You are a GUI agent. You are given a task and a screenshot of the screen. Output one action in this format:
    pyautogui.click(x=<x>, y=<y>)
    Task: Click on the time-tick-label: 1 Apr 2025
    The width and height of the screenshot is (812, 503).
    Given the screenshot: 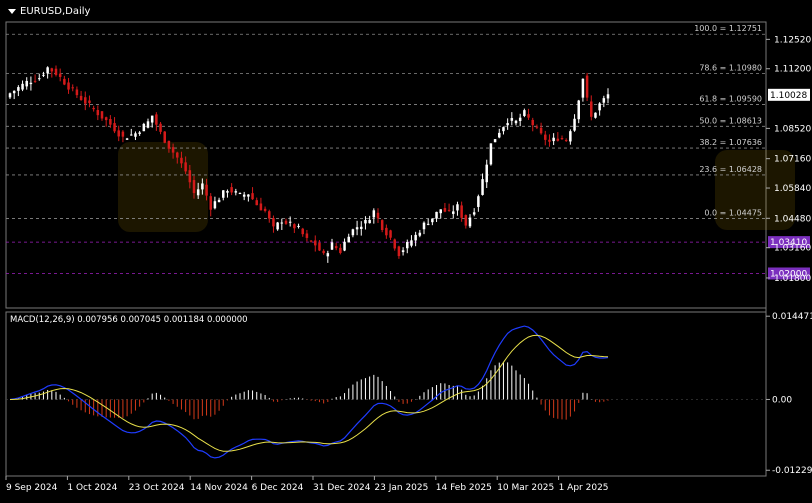 What is the action you would take?
    pyautogui.click(x=584, y=488)
    